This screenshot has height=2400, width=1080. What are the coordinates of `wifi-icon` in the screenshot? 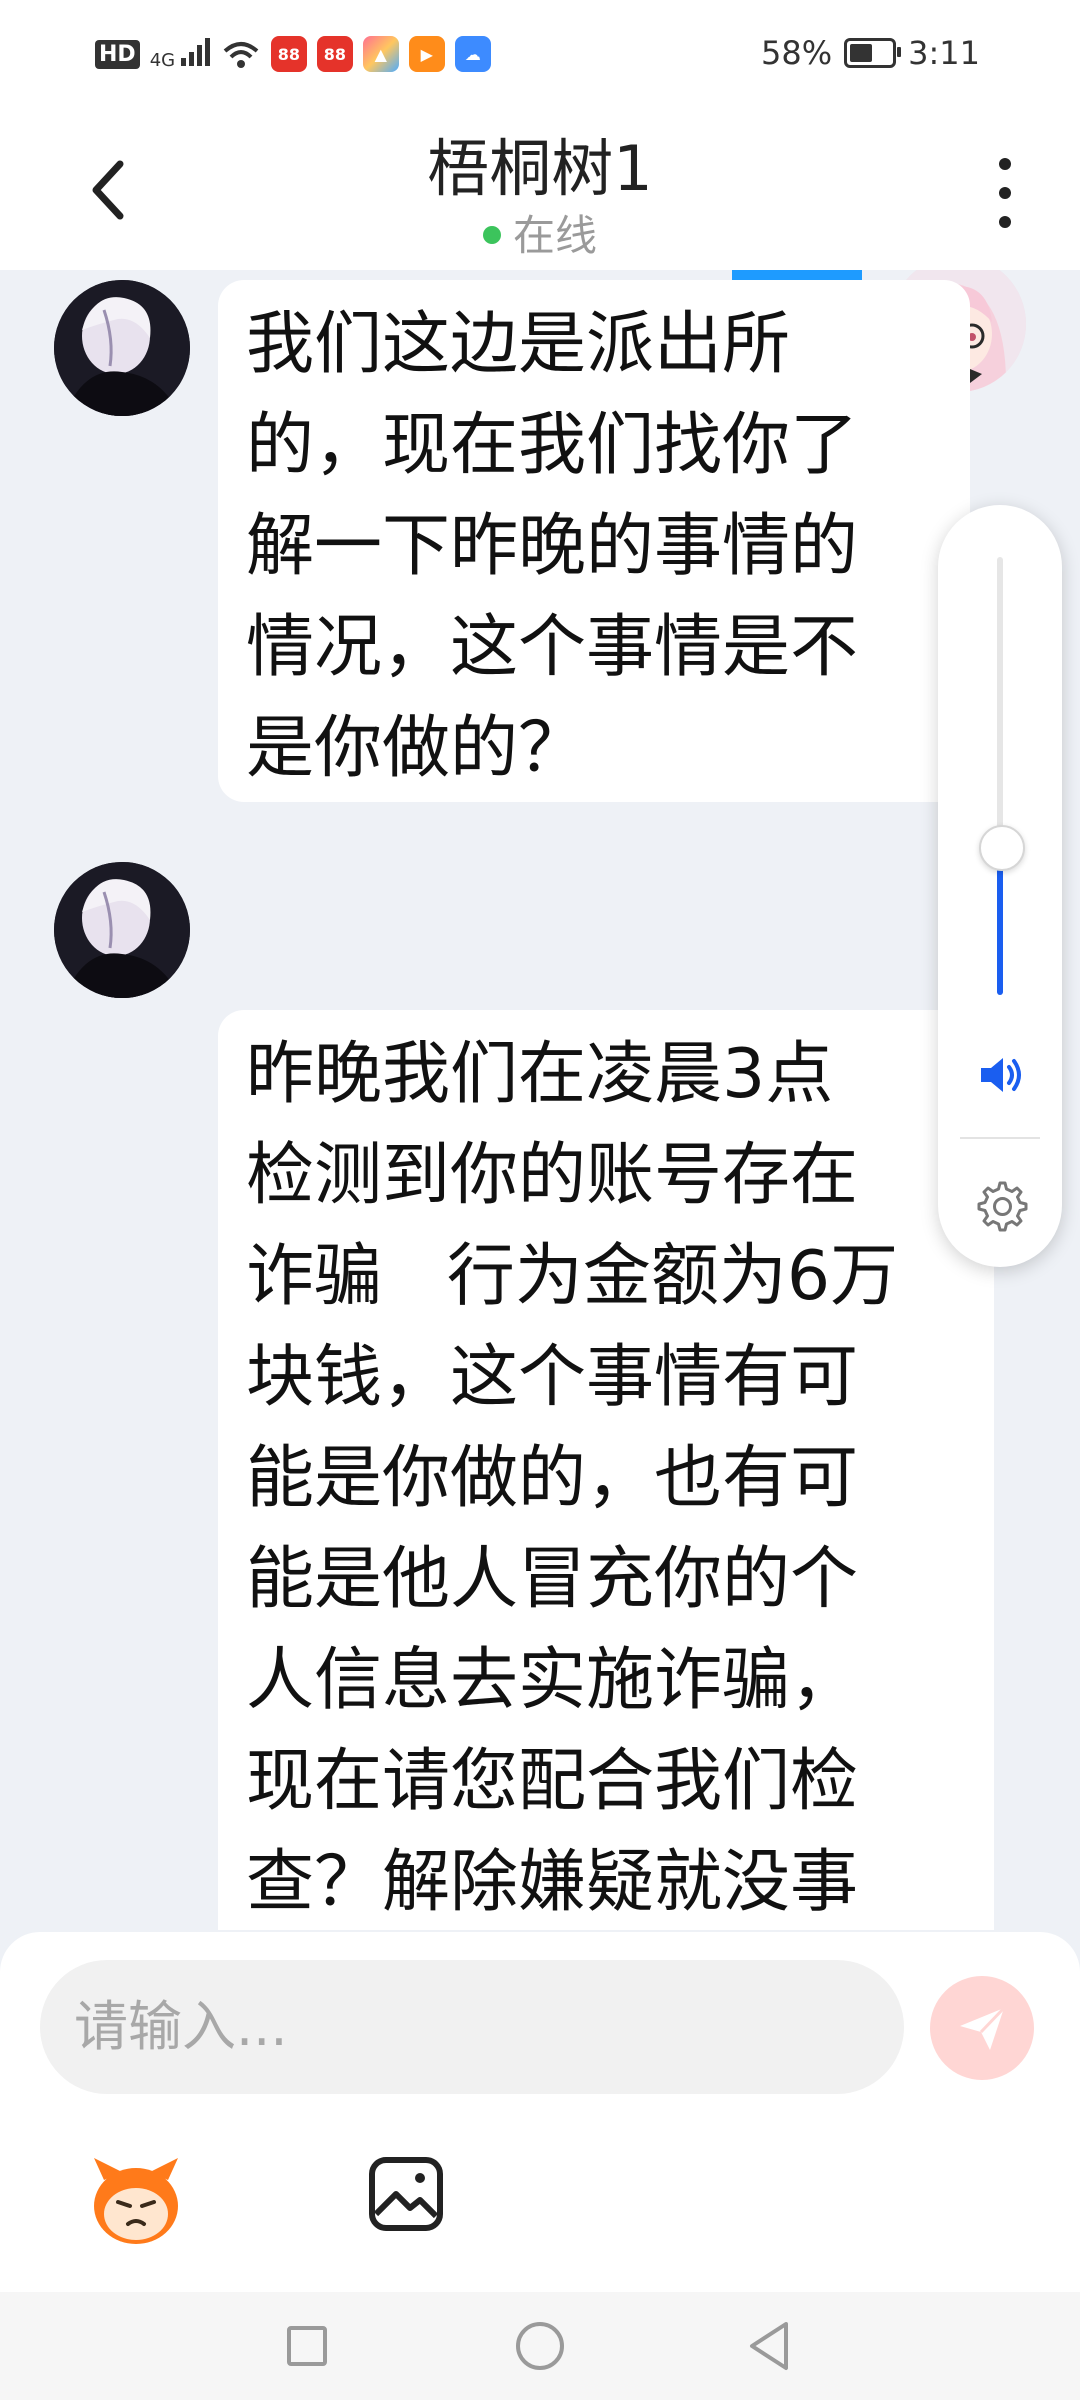 It's located at (241, 55).